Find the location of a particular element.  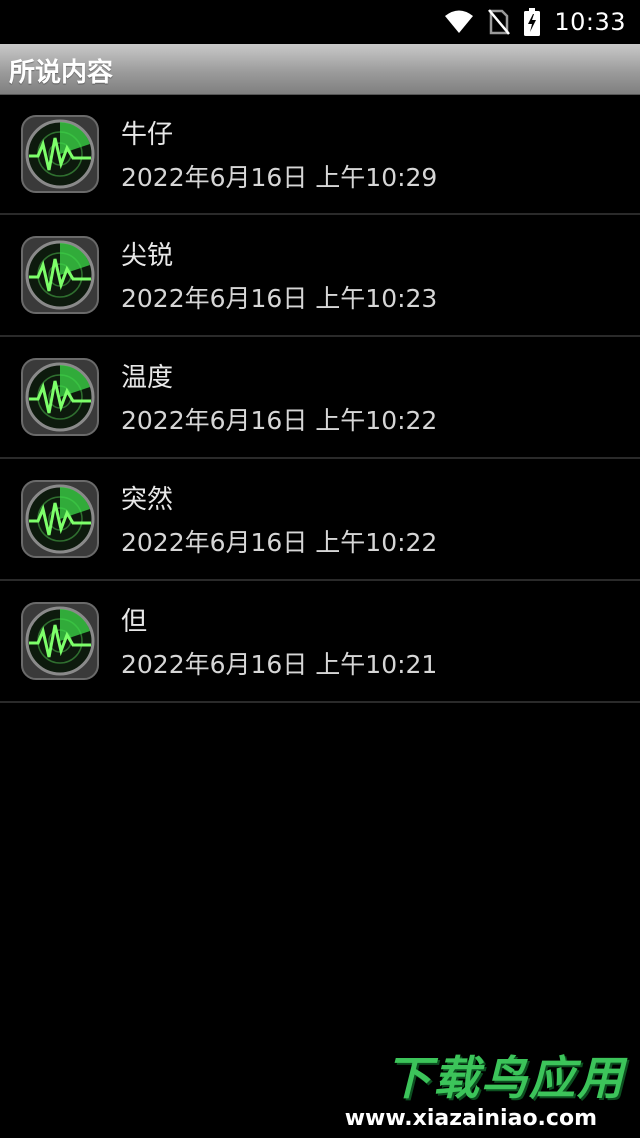

item-title: 突然 is located at coordinates (147, 500).